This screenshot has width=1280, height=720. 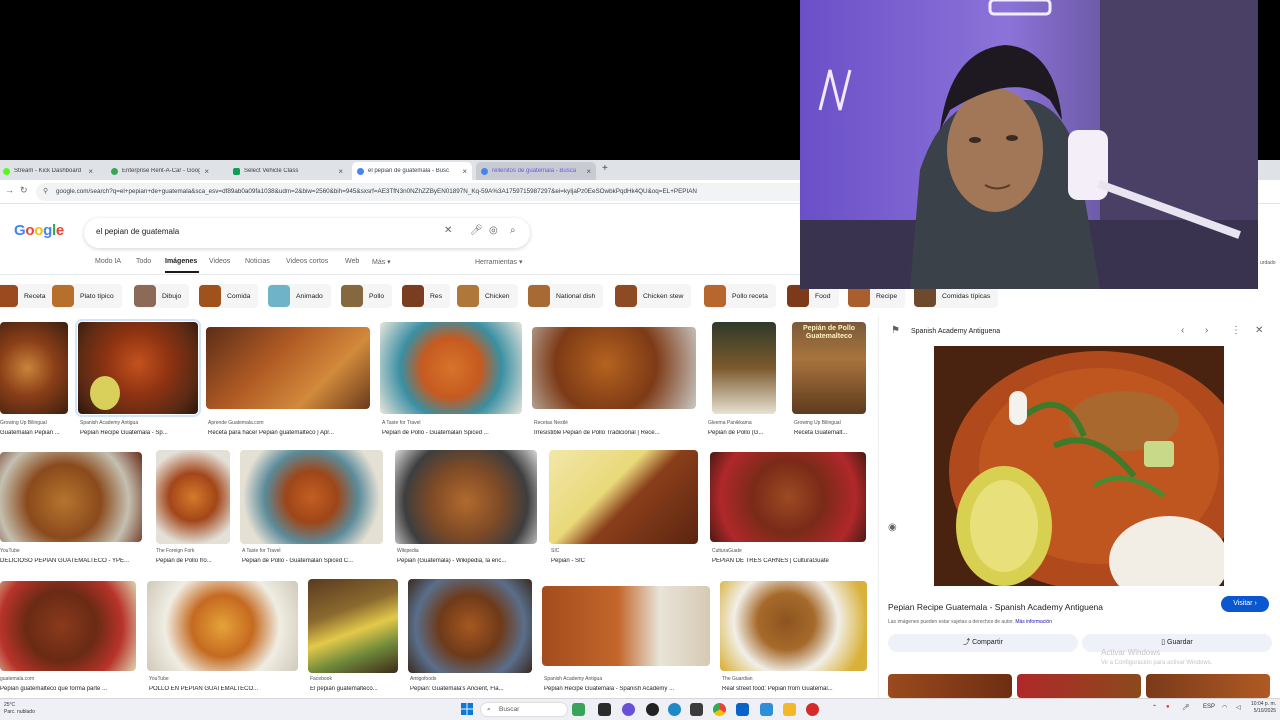 I want to click on chip-pollo: Pollo, so click(x=367, y=296).